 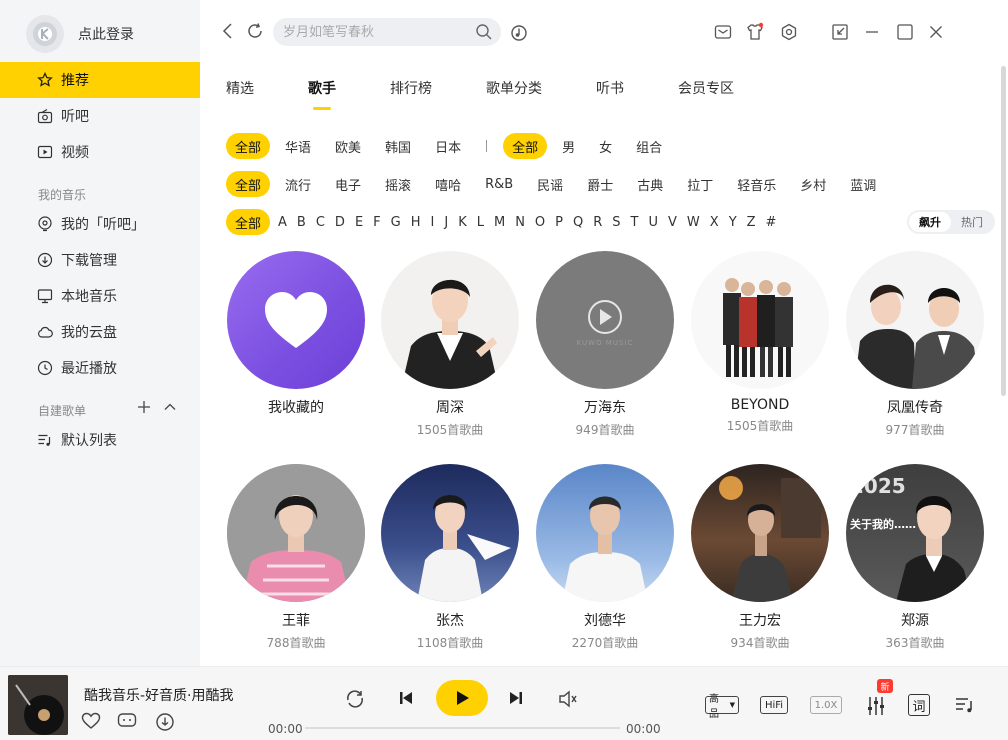 I want to click on filter-genre: 蓝调, so click(x=863, y=184).